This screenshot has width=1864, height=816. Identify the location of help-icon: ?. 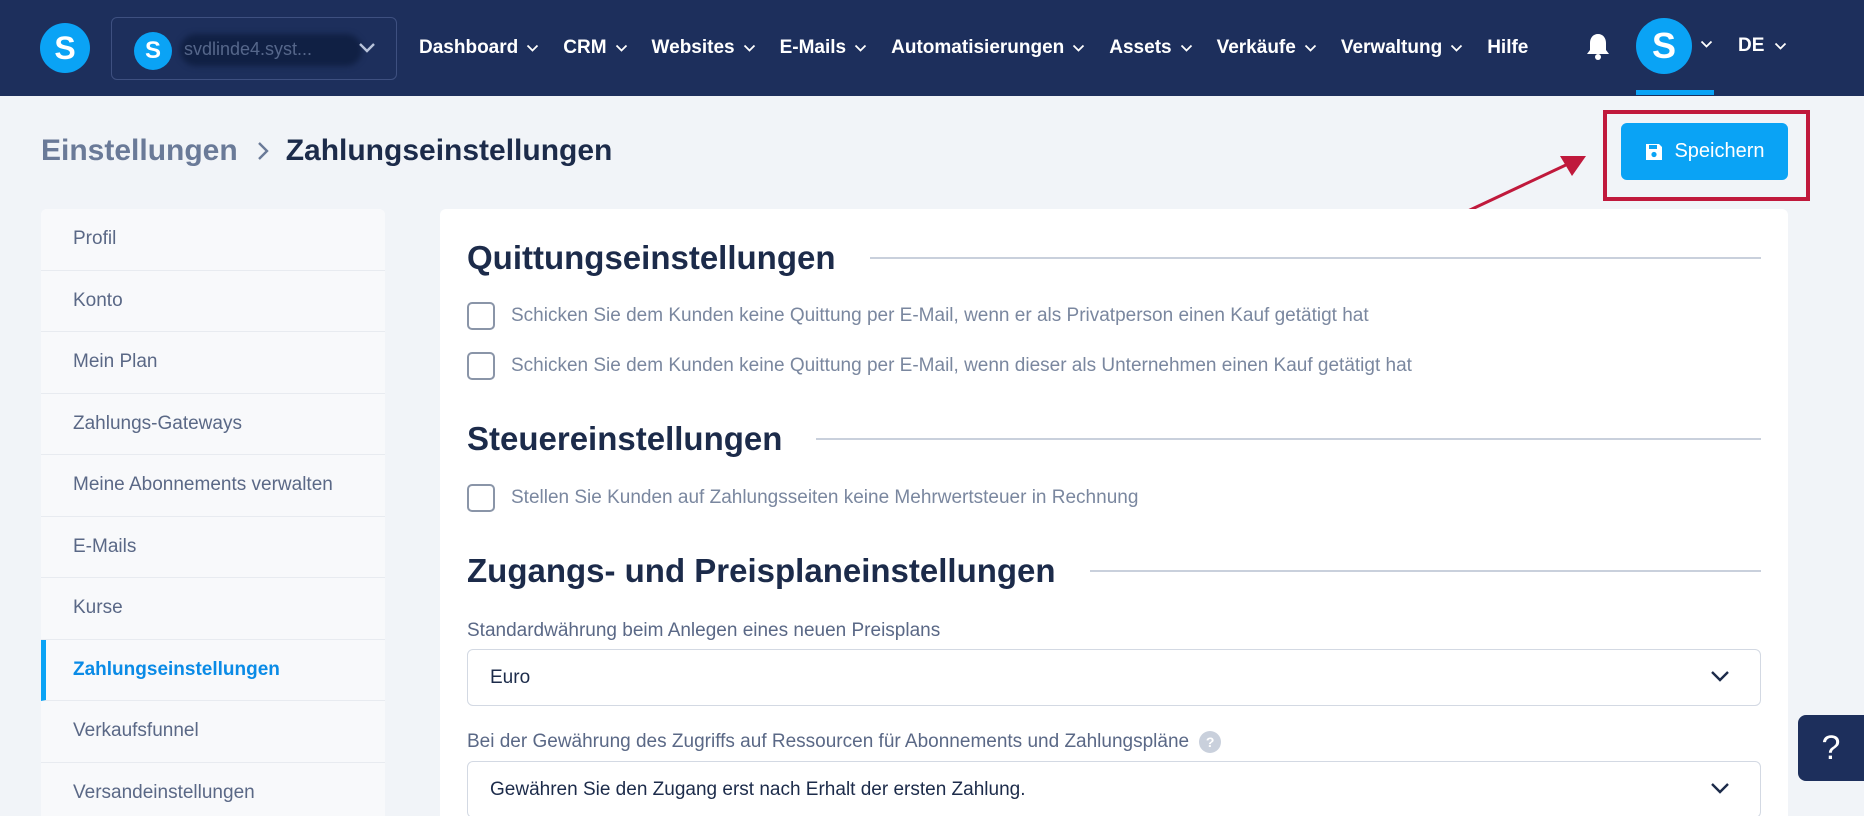
(1210, 742).